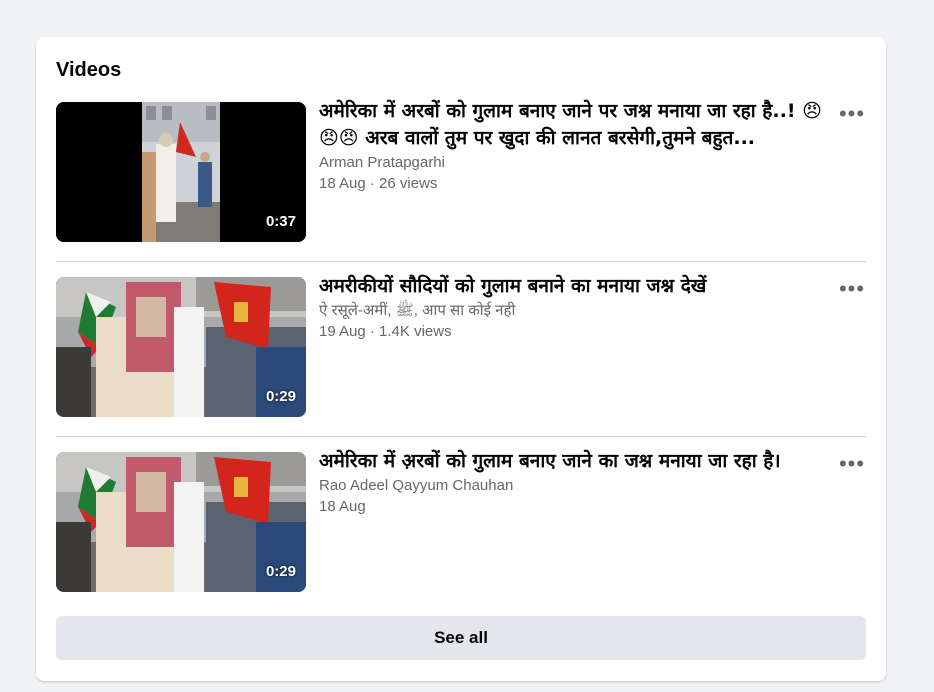  Describe the element at coordinates (378, 183) in the screenshot. I see `video-meta: 18 Aug · 26 views` at that location.